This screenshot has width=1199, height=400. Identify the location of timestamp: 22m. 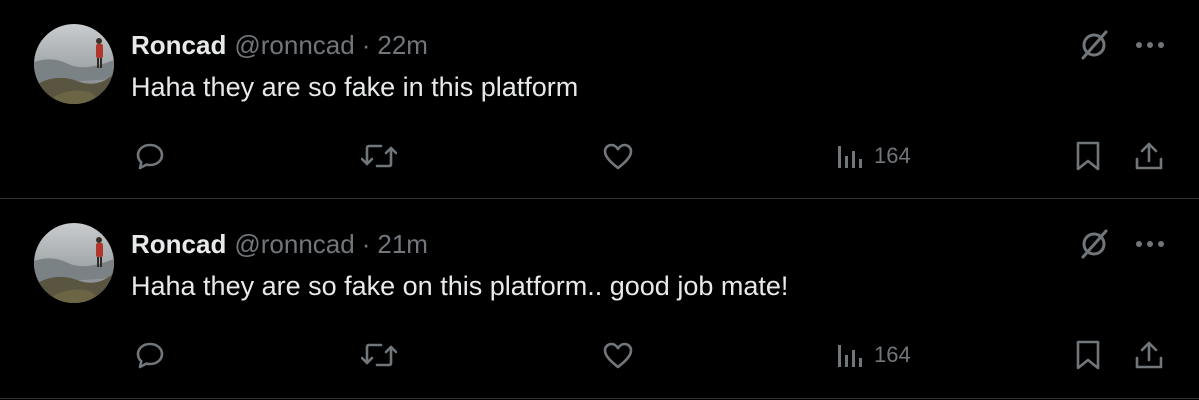
(402, 45).